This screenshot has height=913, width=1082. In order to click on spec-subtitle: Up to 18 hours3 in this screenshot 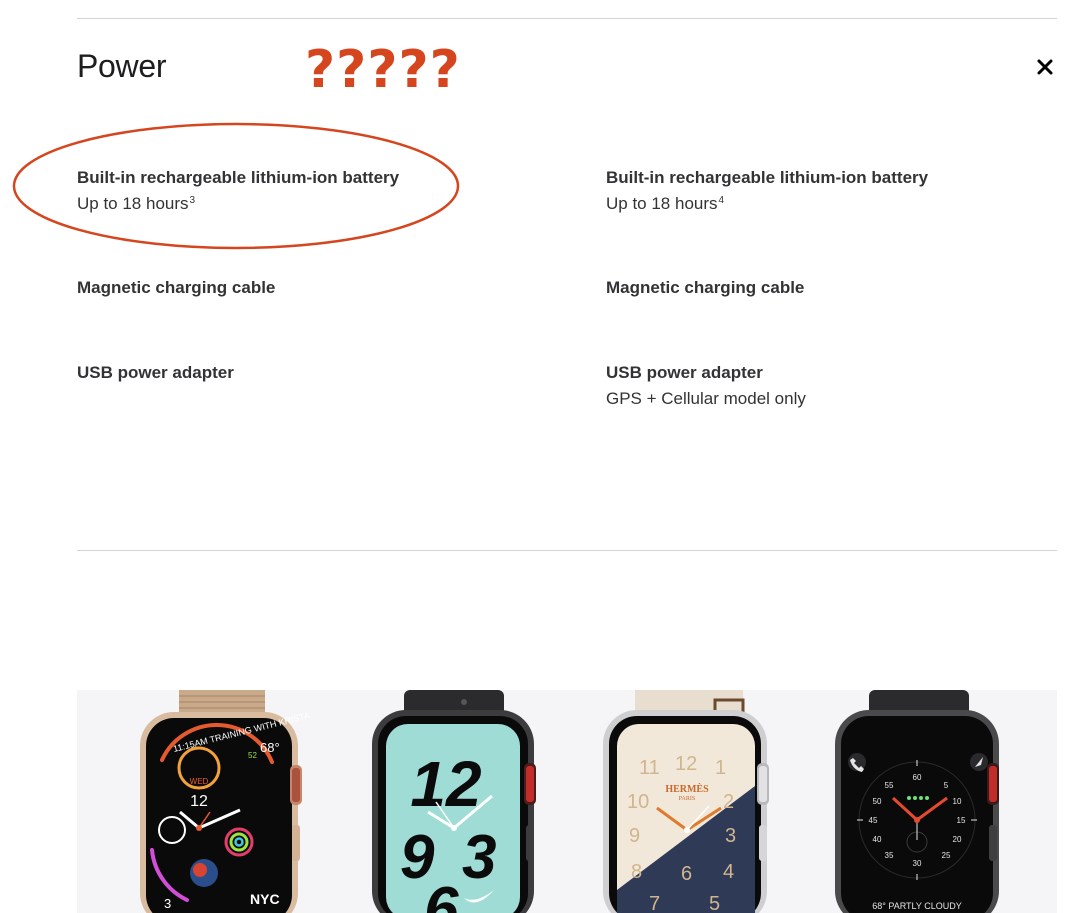, I will do `click(136, 203)`.